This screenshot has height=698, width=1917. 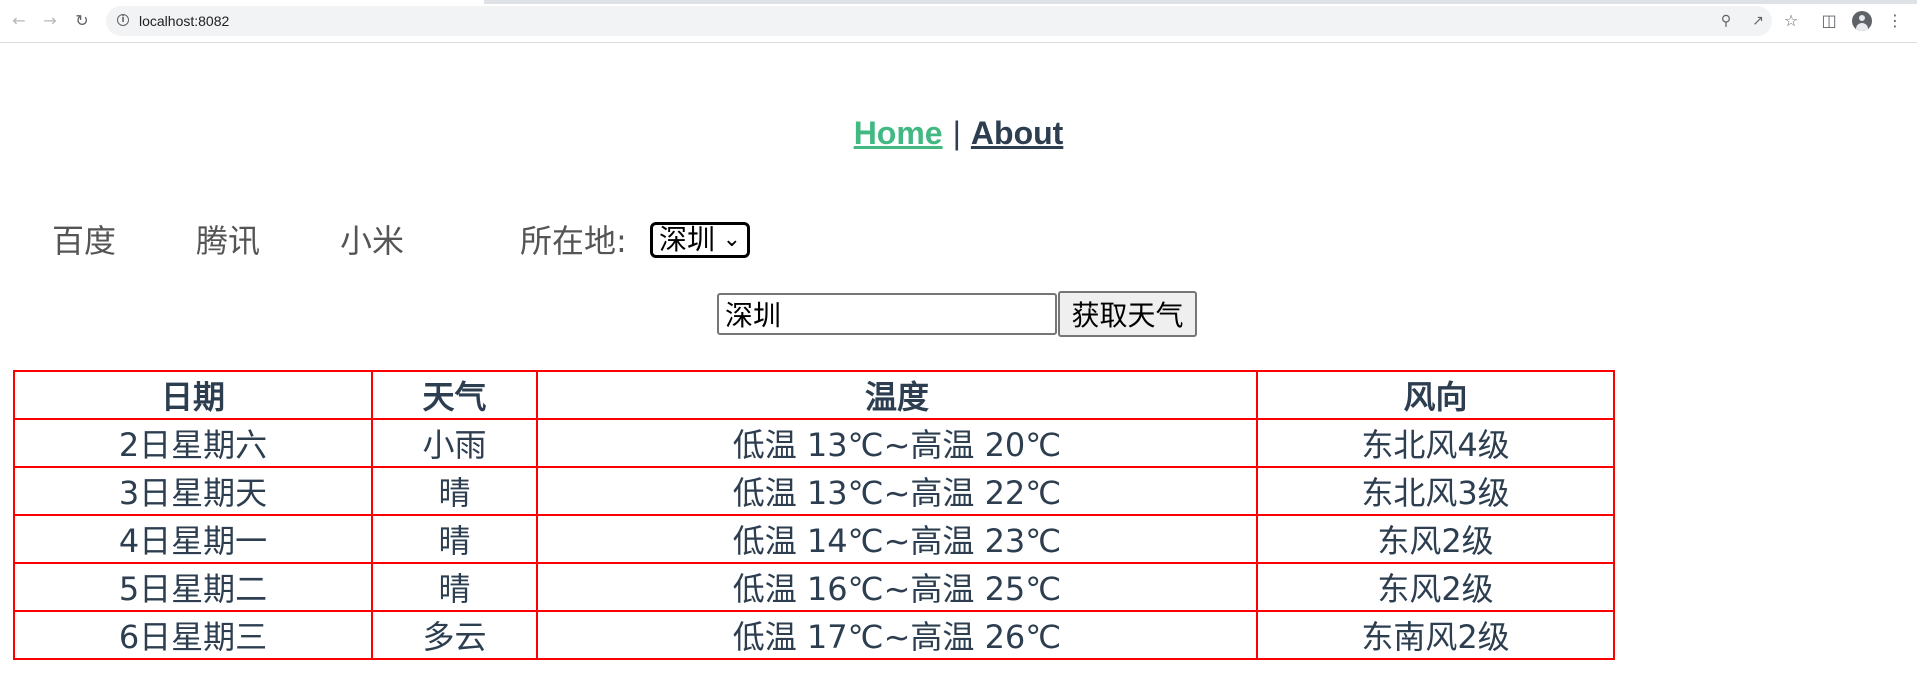 I want to click on address-bar: i localhost:8082 ⚲ ↗, so click(x=939, y=21).